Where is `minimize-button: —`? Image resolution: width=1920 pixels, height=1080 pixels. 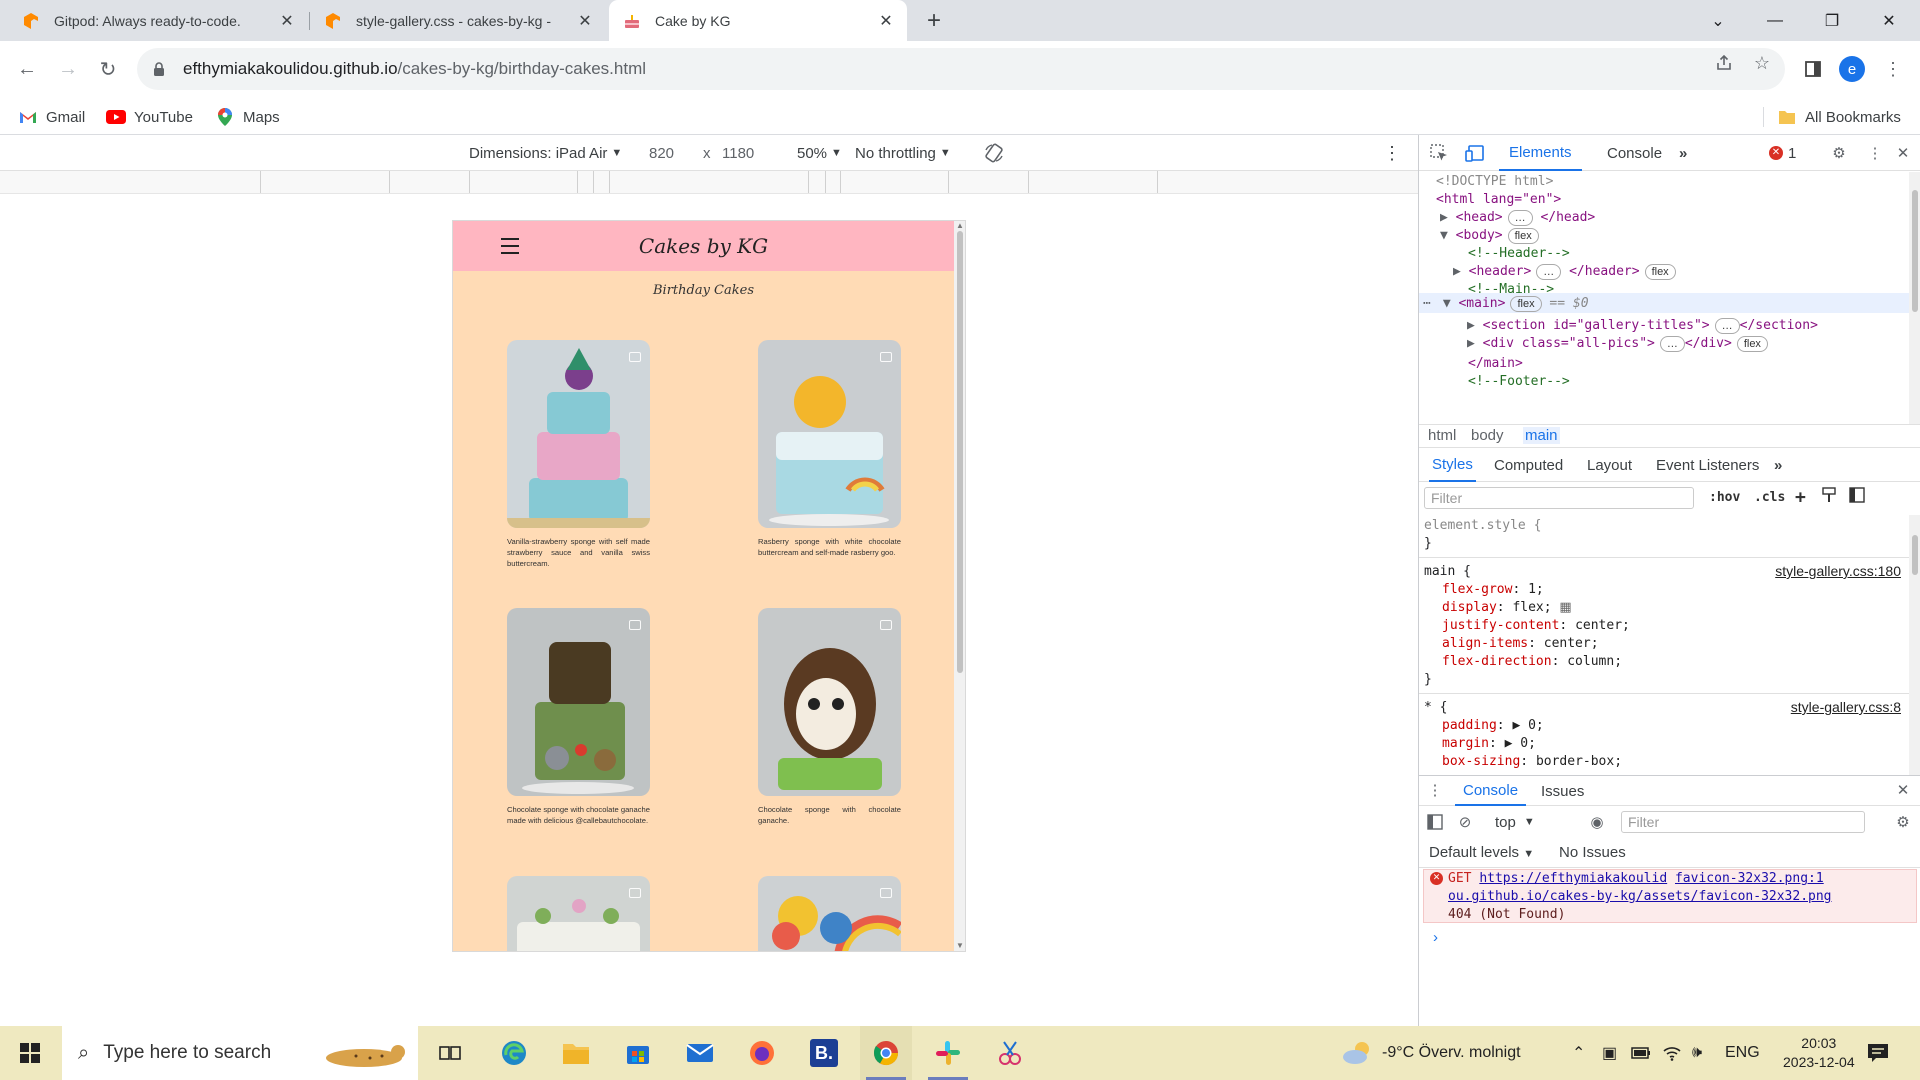
minimize-button: — is located at coordinates (1775, 20).